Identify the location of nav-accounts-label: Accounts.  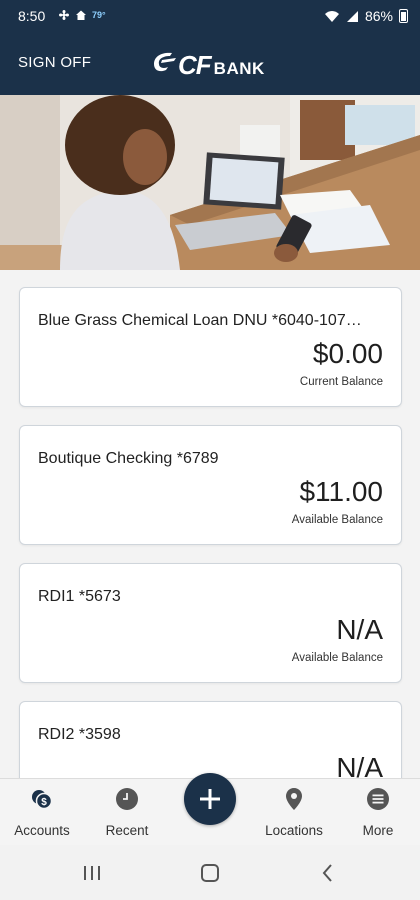
(42, 830).